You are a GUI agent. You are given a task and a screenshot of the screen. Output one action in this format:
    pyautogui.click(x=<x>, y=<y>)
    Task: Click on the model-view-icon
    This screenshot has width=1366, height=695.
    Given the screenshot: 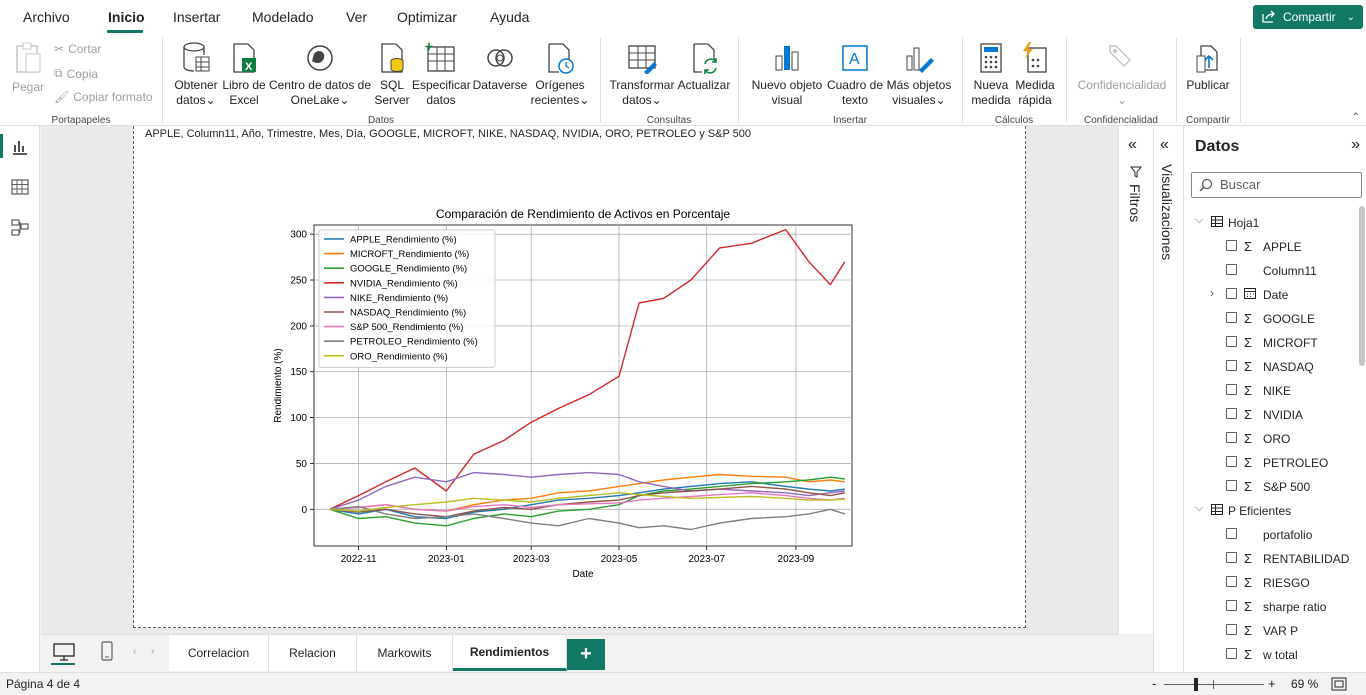 What is the action you would take?
    pyautogui.click(x=20, y=227)
    